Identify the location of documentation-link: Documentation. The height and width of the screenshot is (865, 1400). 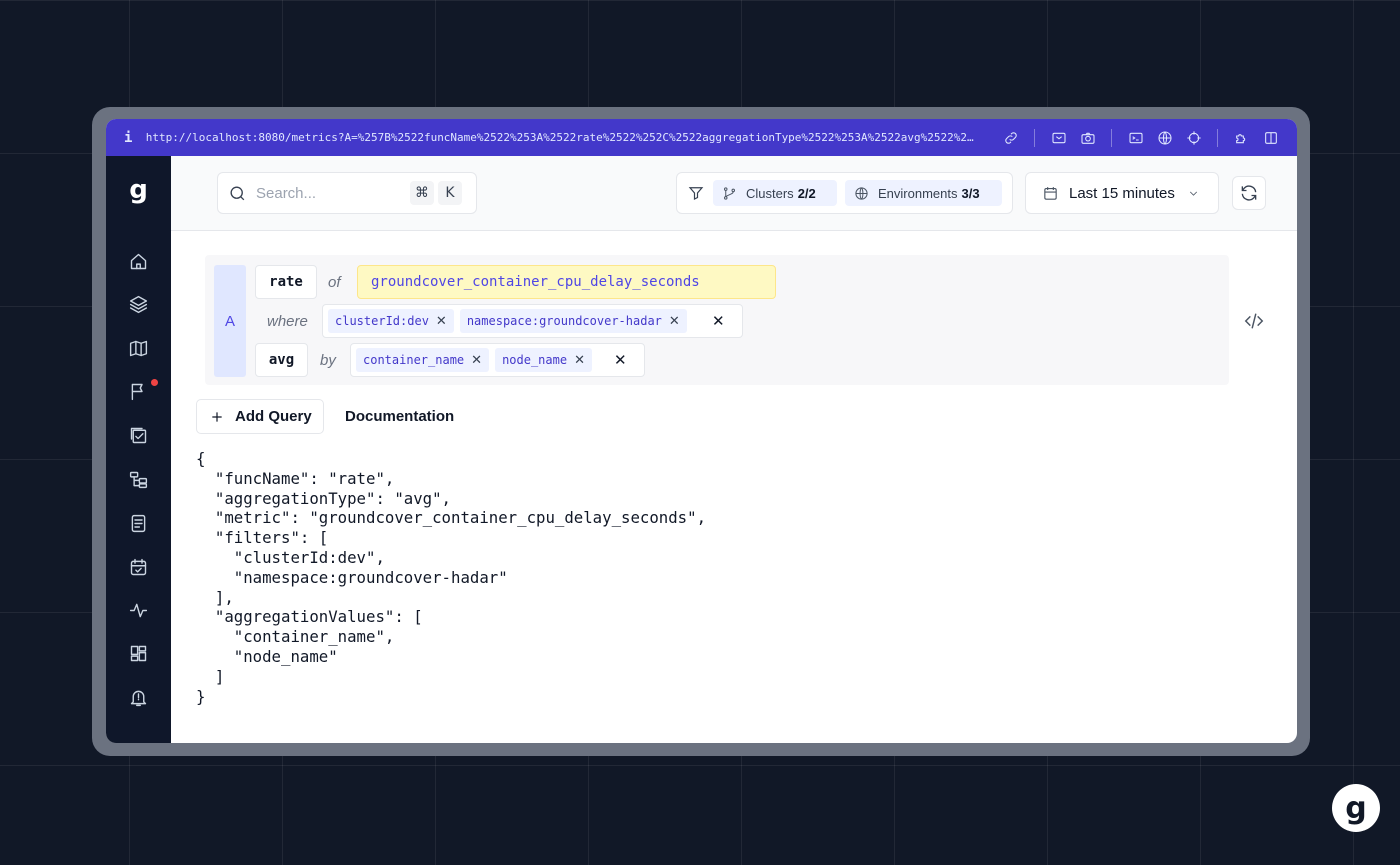
(399, 416).